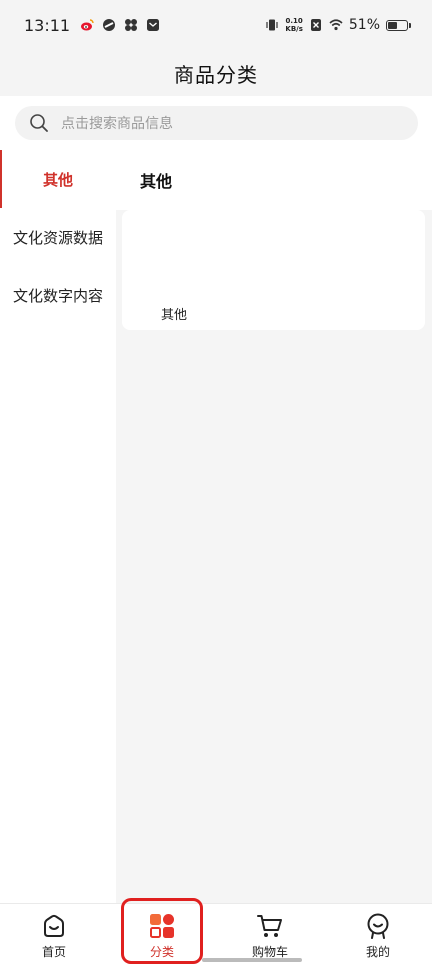 The image size is (432, 964). Describe the element at coordinates (216, 25) in the screenshot. I see `status-bar: 13:11 0.10 KB/s 51%` at that location.